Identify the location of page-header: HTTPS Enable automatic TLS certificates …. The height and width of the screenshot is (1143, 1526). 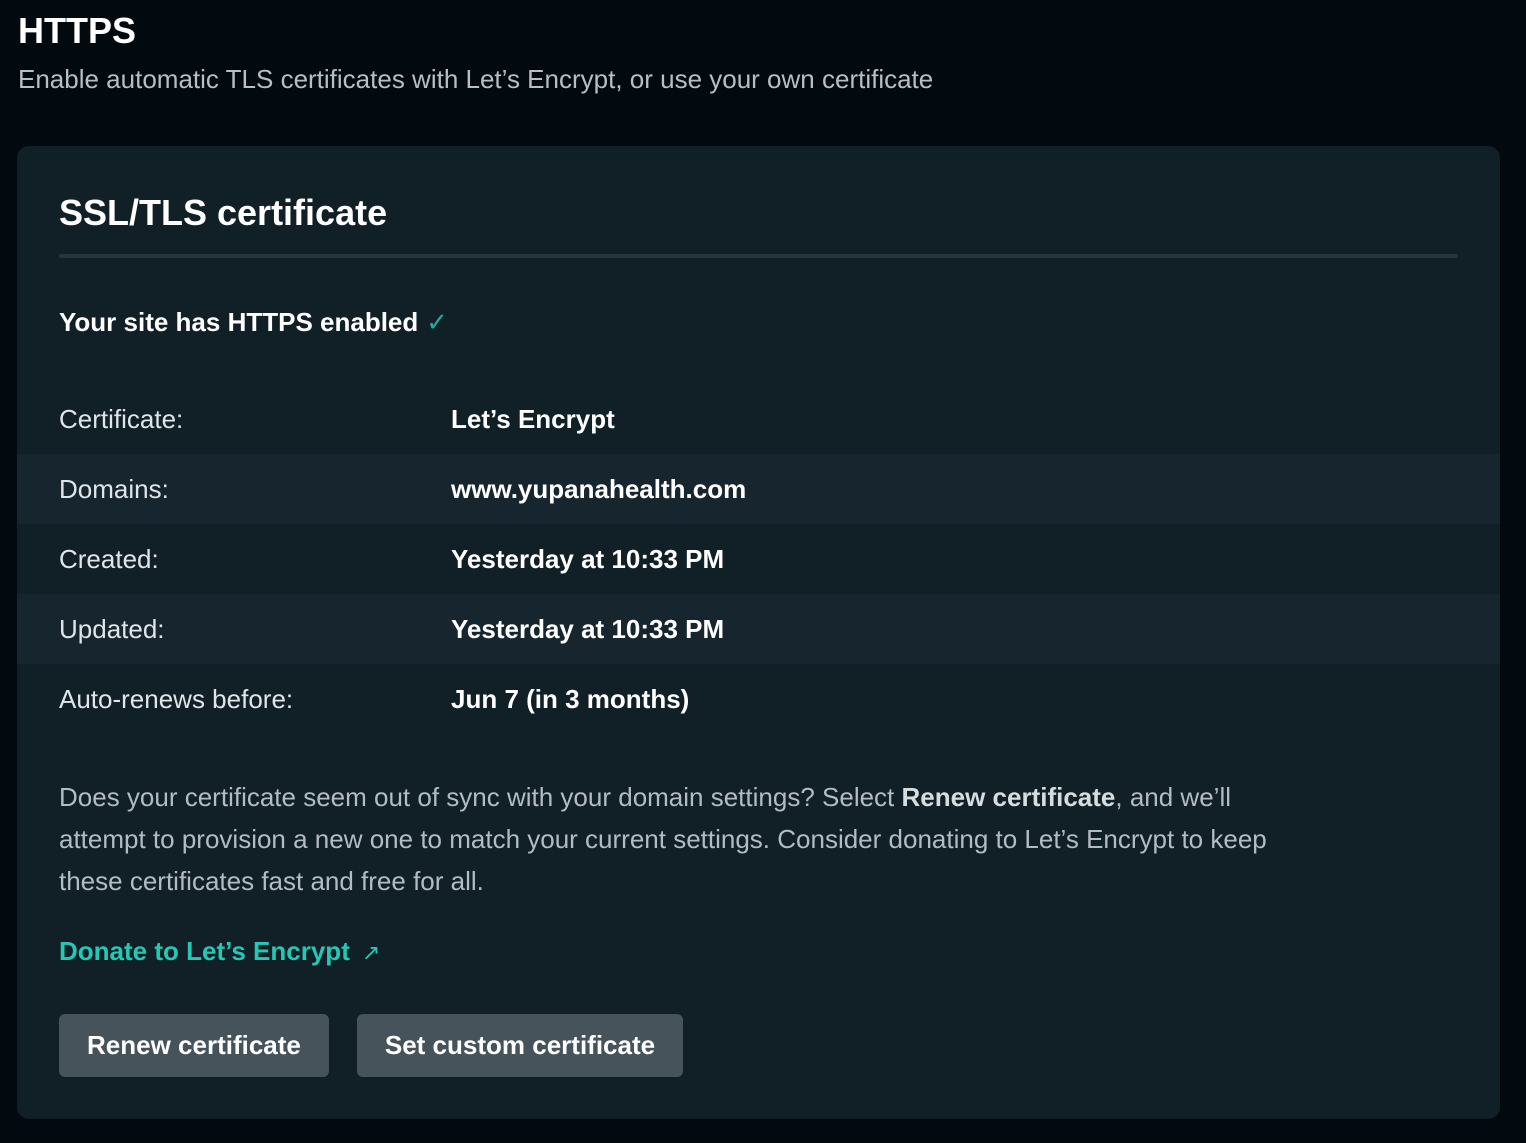
(475, 52).